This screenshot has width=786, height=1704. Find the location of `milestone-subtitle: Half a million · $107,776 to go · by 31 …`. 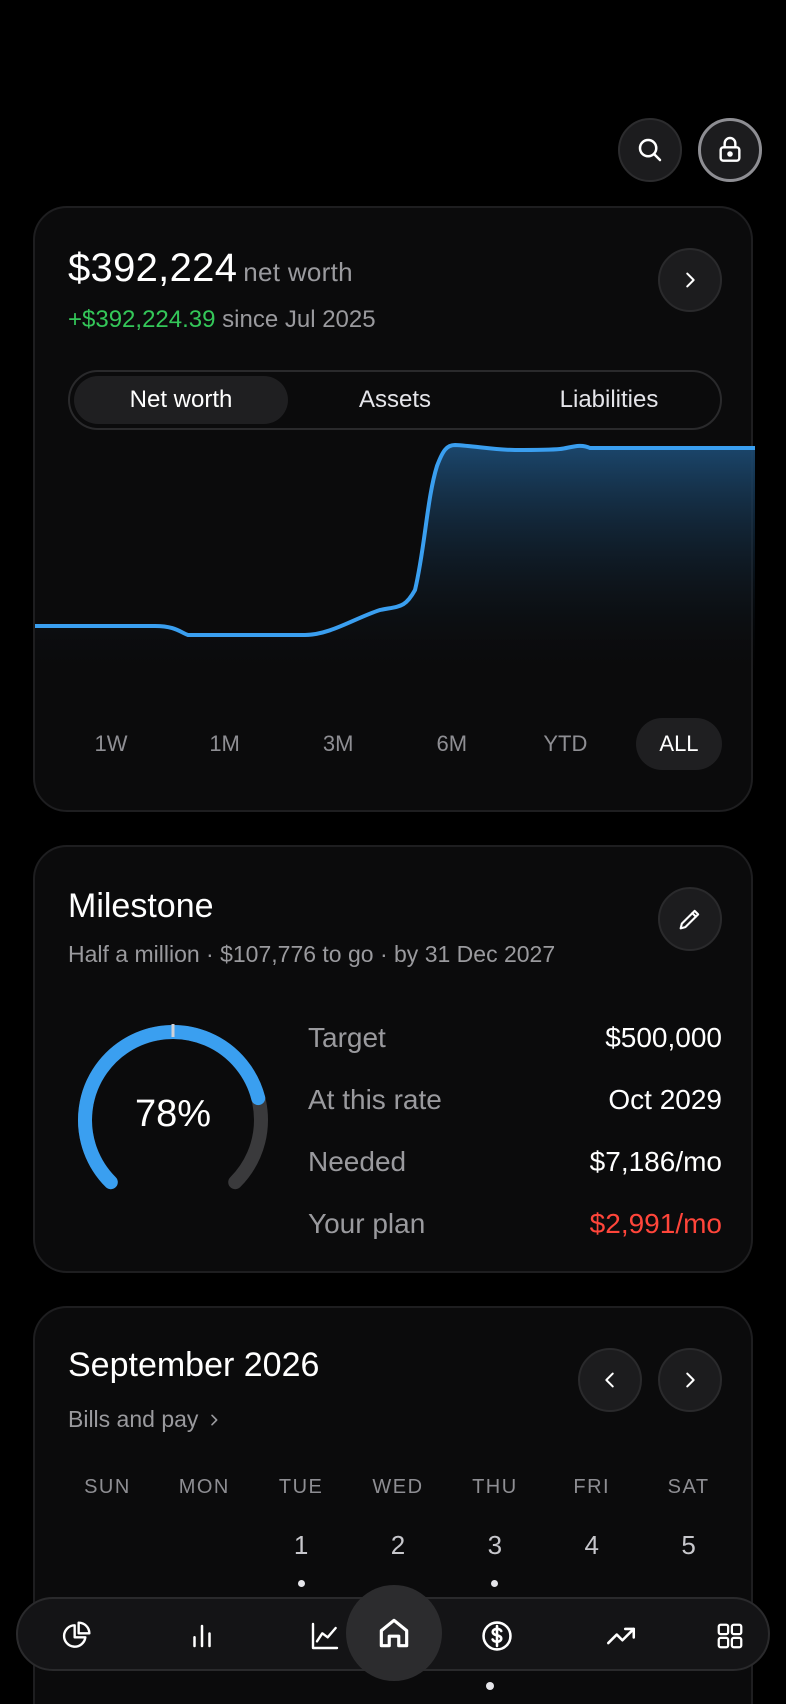

milestone-subtitle: Half a million · $107,776 to go · by 31 … is located at coordinates (312, 954).